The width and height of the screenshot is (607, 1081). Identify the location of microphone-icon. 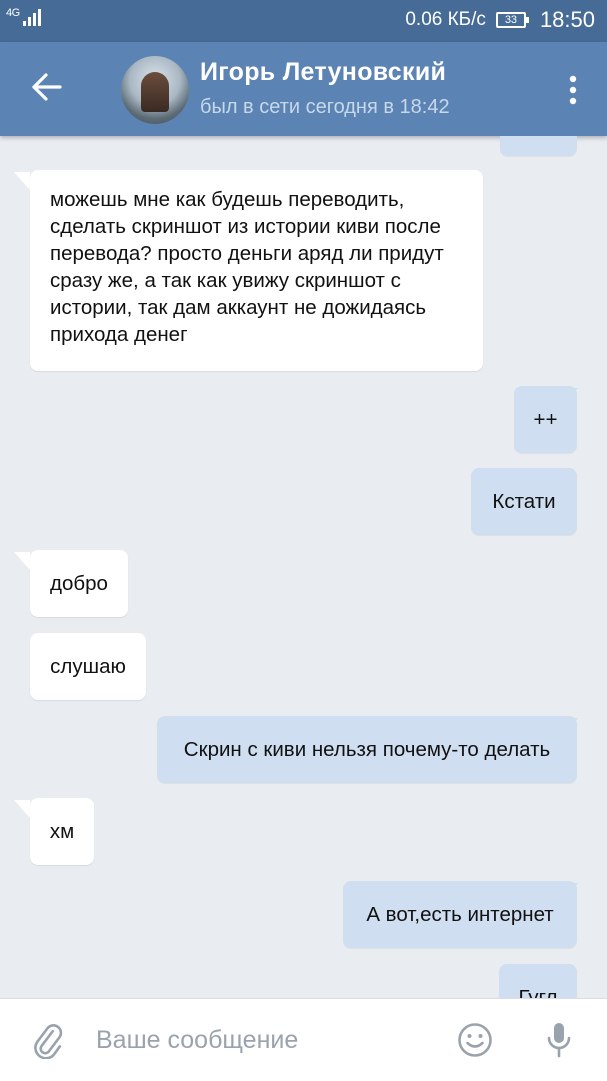
(559, 1040).